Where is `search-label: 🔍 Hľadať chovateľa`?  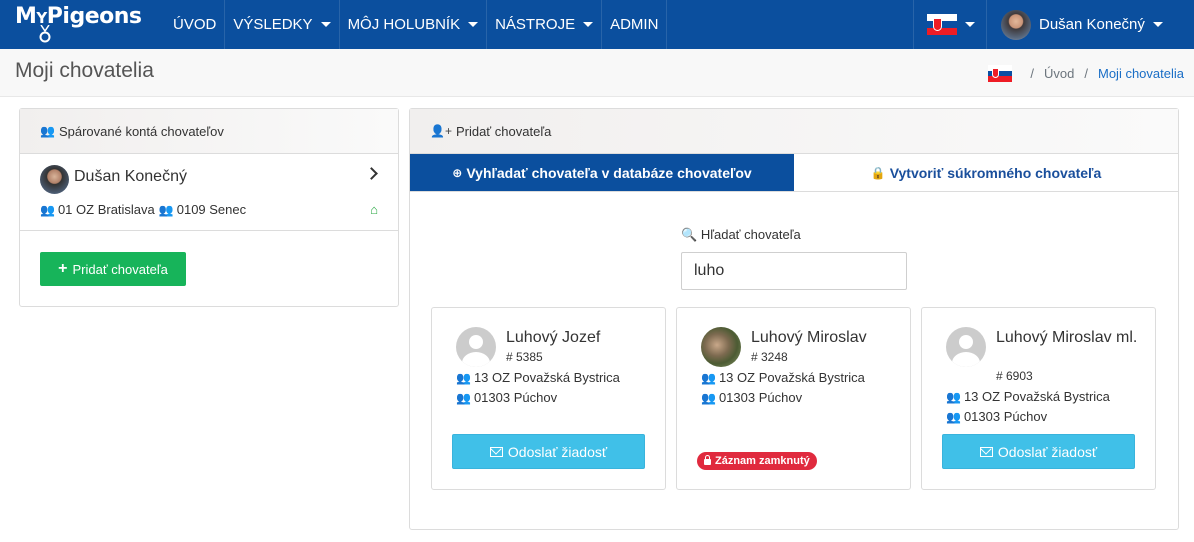 search-label: 🔍 Hľadať chovateľa is located at coordinates (741, 234).